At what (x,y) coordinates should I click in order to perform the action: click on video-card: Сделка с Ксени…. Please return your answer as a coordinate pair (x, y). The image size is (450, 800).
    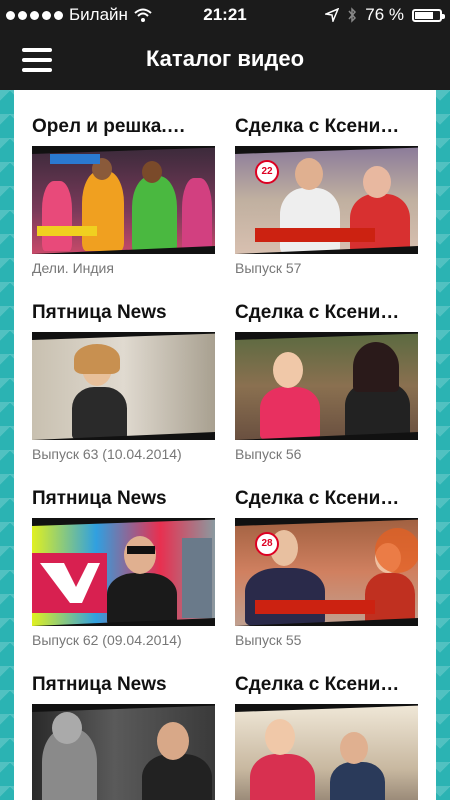
    Looking at the image, I should click on (327, 737).